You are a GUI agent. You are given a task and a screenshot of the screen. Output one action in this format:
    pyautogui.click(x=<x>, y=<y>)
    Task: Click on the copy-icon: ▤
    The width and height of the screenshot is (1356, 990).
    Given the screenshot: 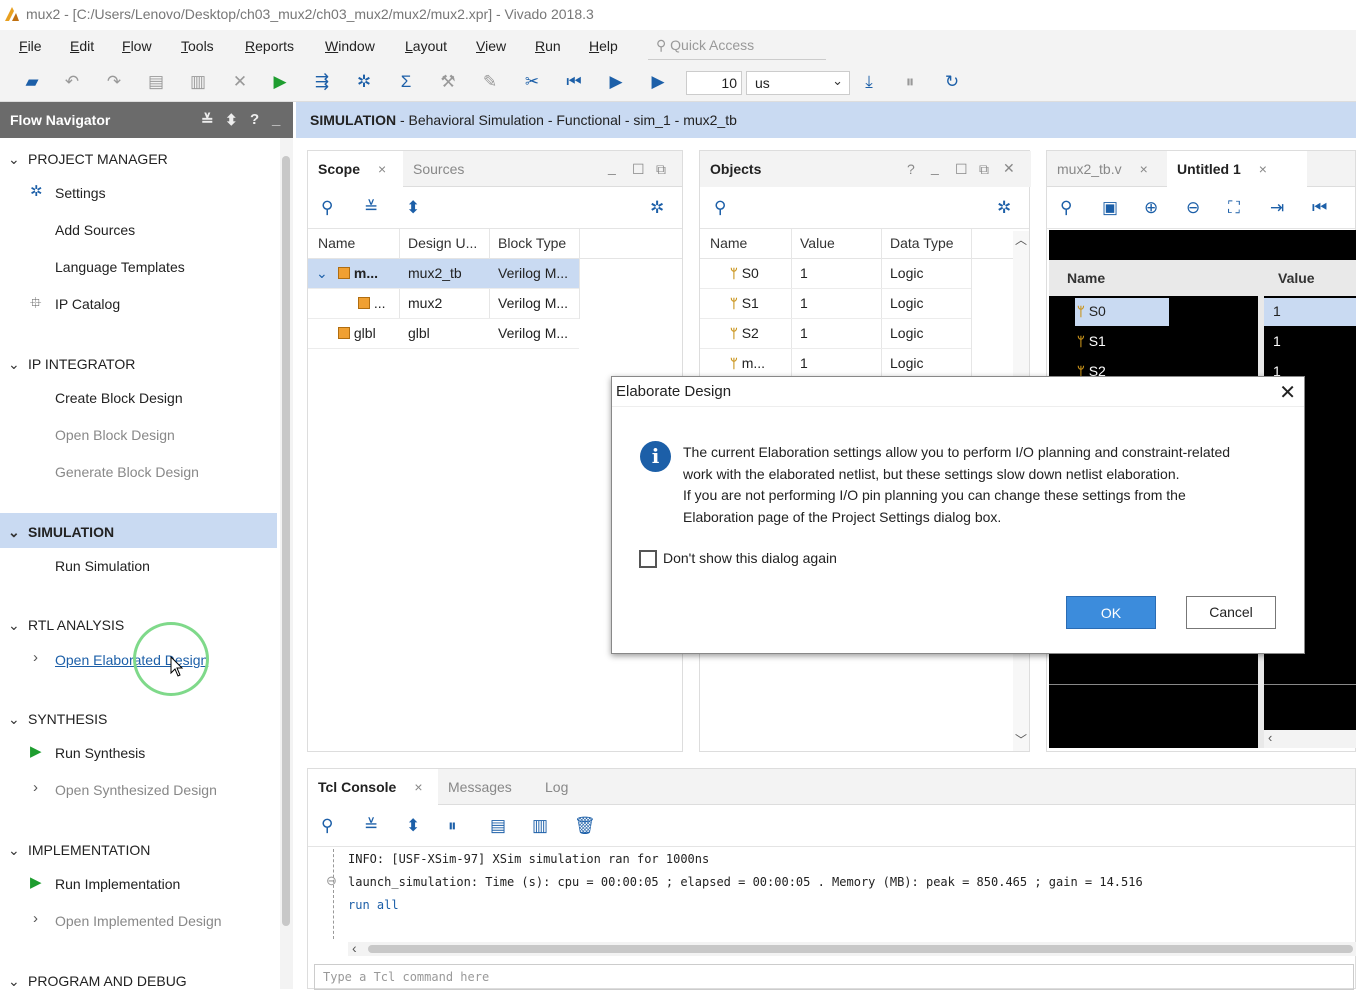 What is the action you would take?
    pyautogui.click(x=156, y=82)
    